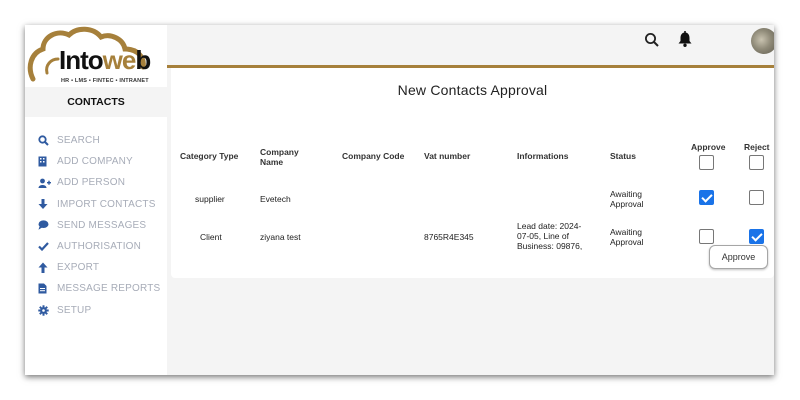  Describe the element at coordinates (706, 162) in the screenshot. I see `select-all-approve-checkbox` at that location.